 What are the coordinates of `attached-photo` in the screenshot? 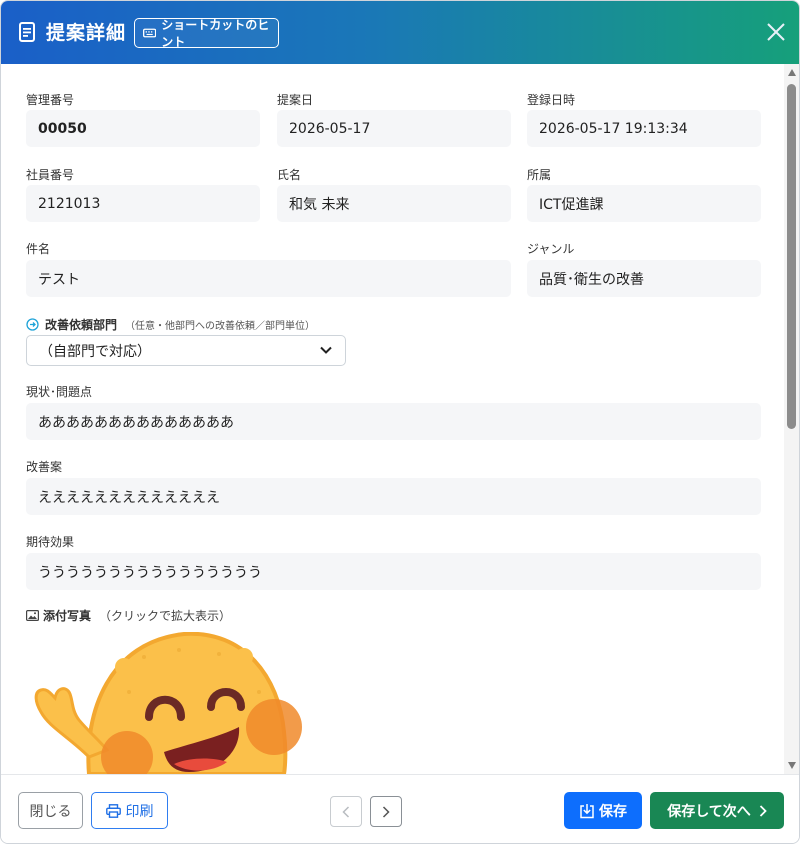 It's located at (169, 703).